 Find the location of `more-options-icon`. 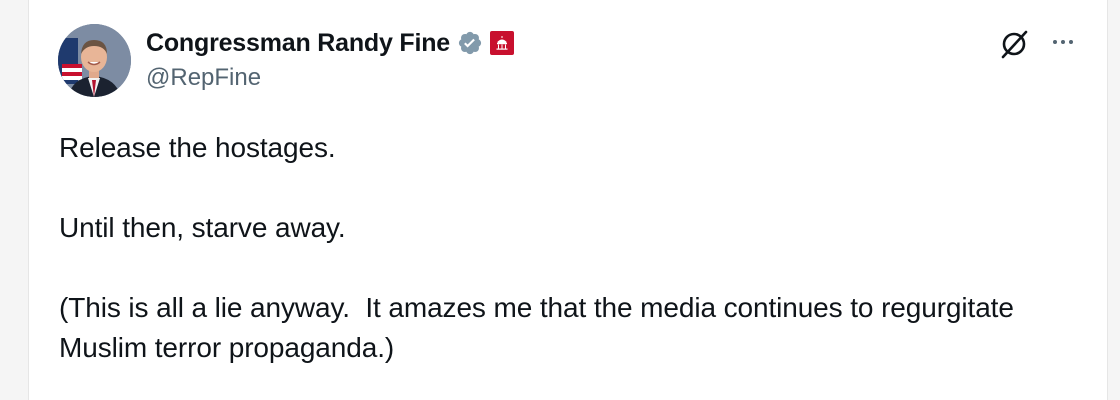

more-options-icon is located at coordinates (1063, 42).